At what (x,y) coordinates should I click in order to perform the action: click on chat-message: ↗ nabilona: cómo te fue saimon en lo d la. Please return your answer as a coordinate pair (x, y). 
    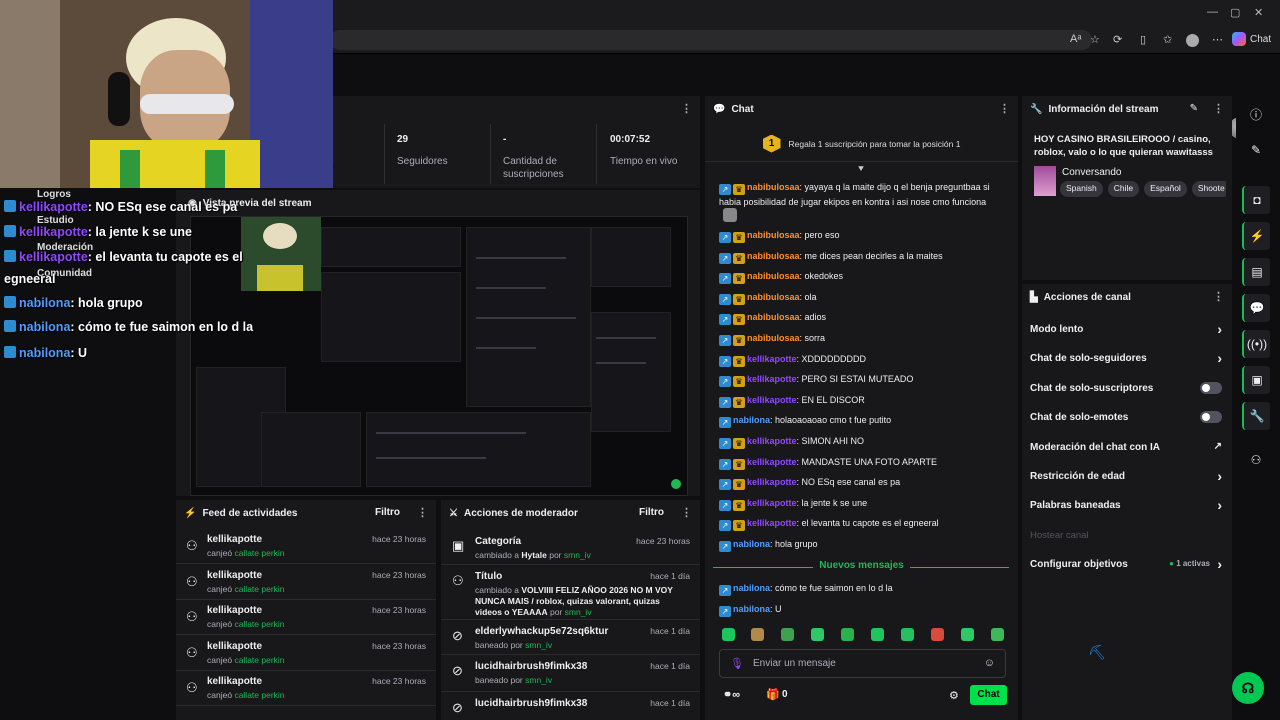
    Looking at the image, I should click on (864, 588).